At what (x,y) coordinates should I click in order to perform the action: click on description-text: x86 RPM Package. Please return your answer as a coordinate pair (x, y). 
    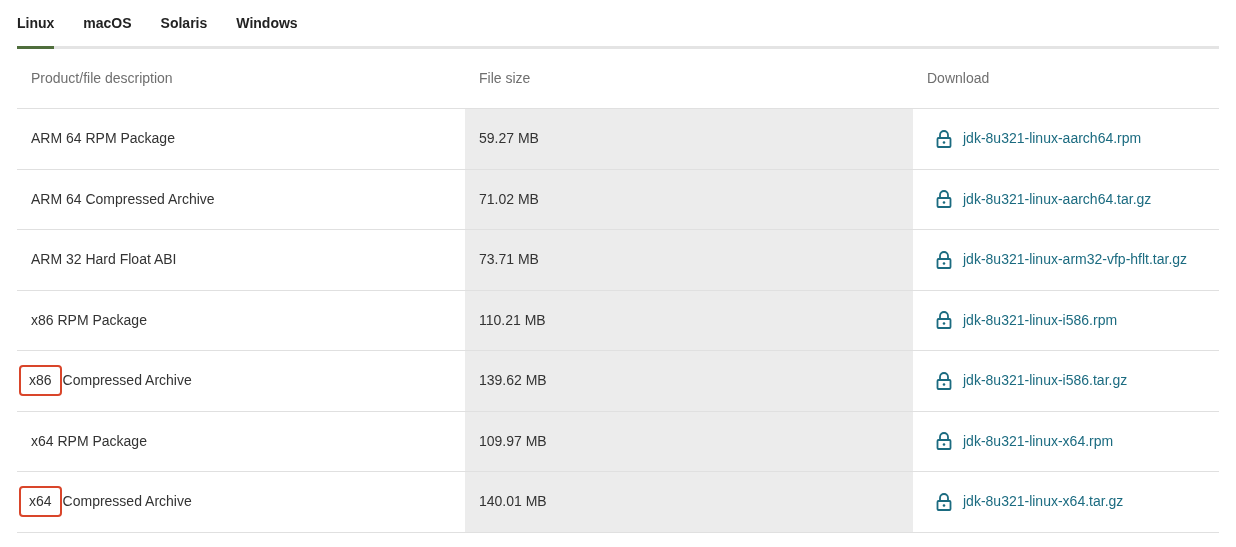
    Looking at the image, I should click on (89, 320).